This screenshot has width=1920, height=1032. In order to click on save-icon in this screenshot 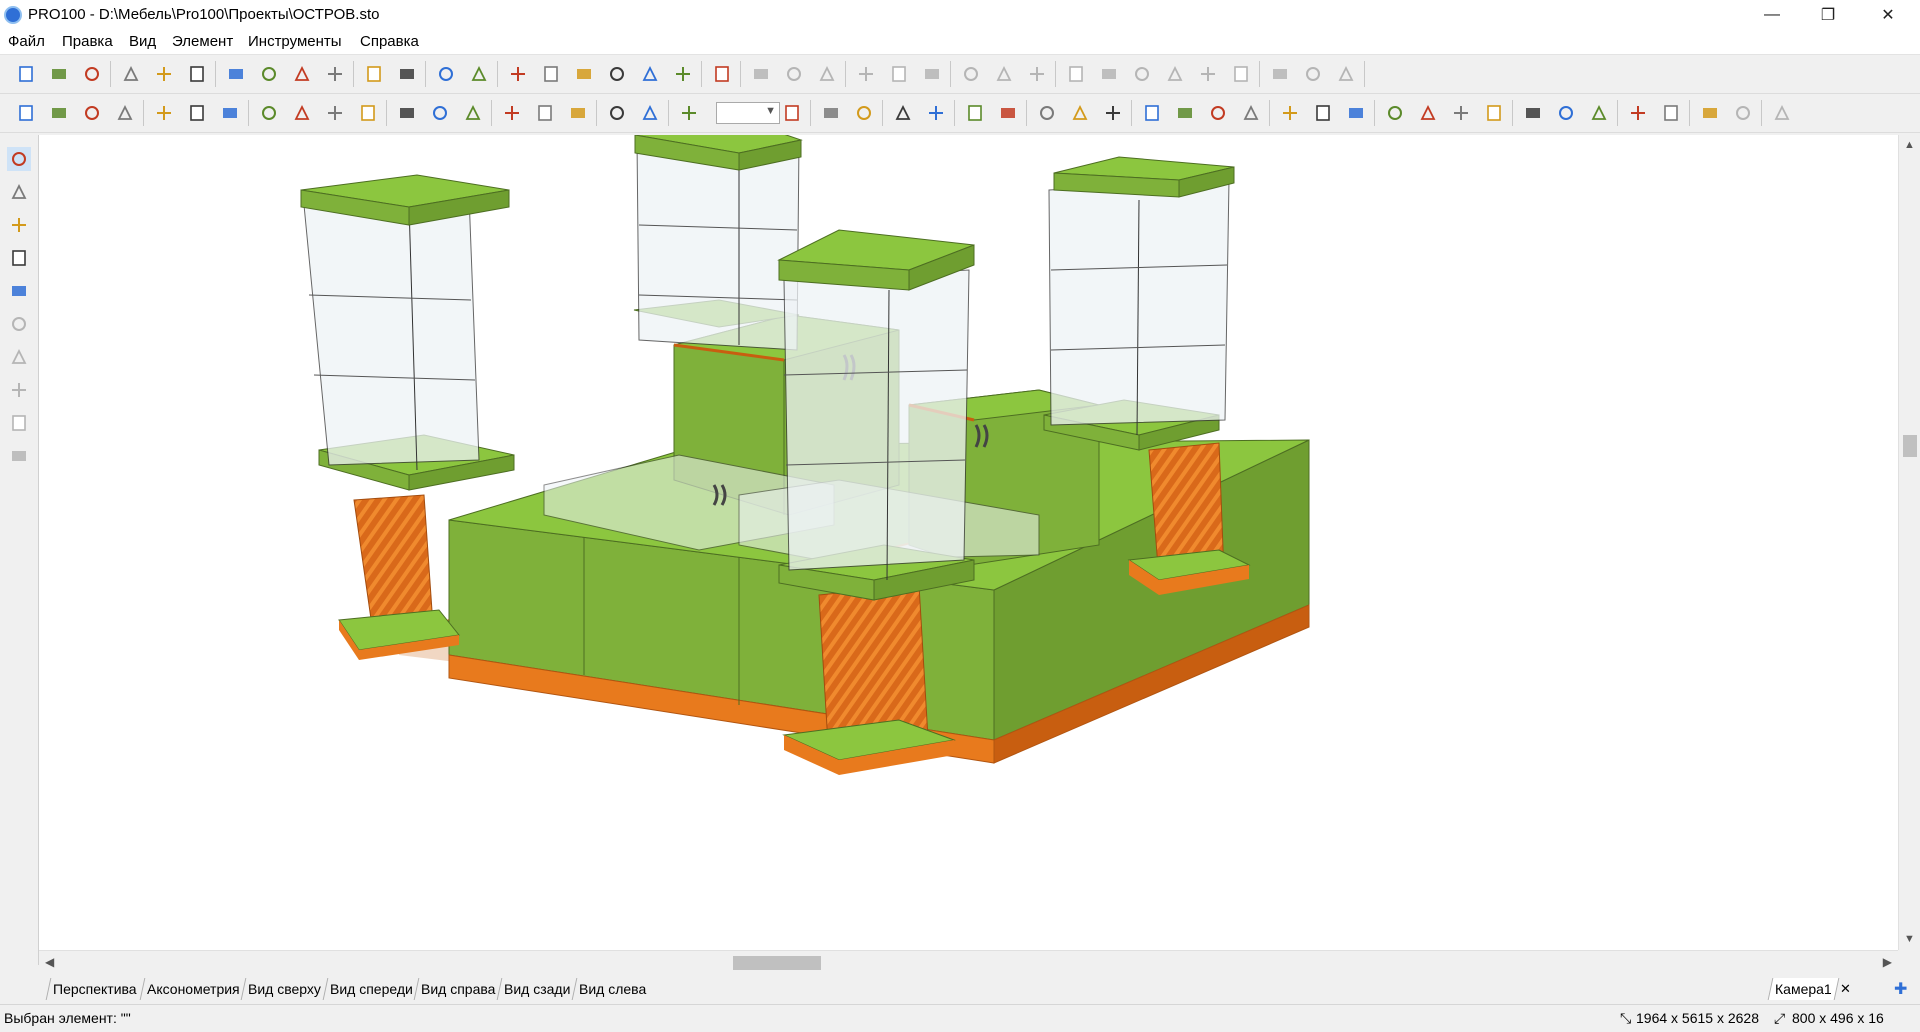, I will do `click(92, 74)`.